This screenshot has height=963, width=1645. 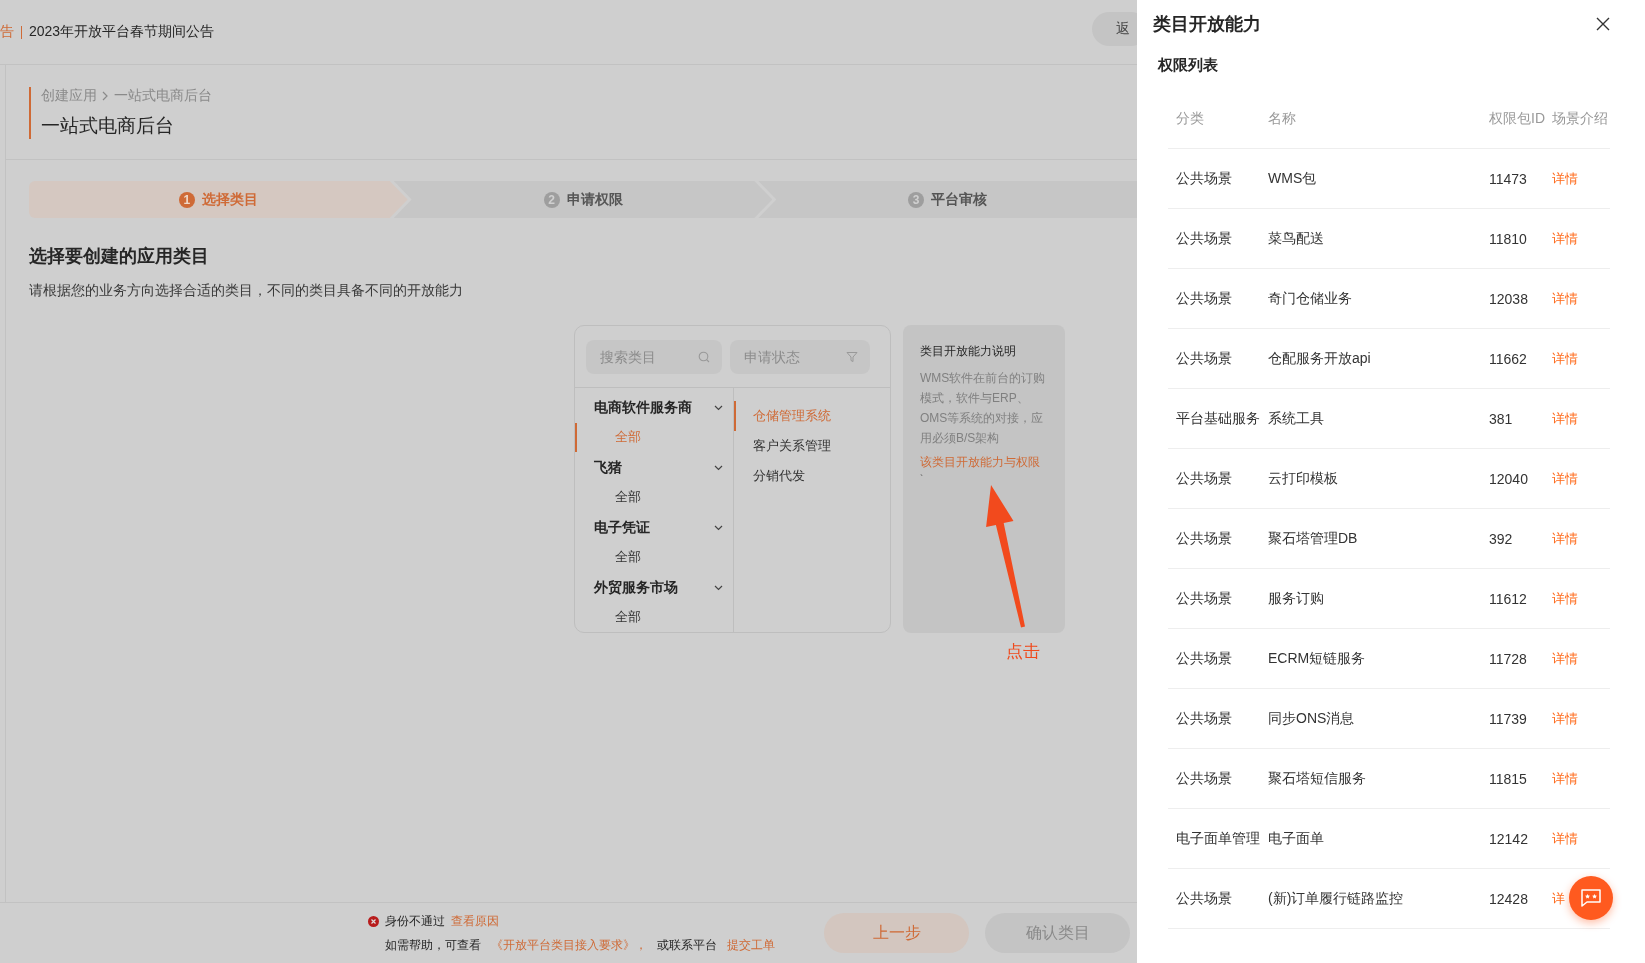 I want to click on back-step-button: 上一步, so click(x=896, y=933).